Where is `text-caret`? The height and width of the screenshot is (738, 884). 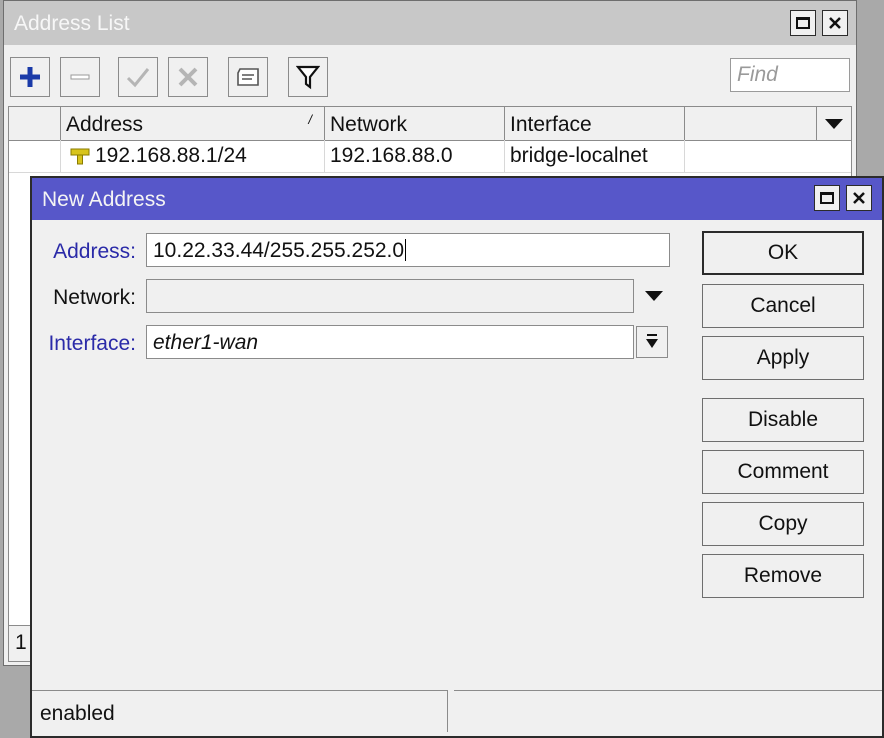 text-caret is located at coordinates (406, 250).